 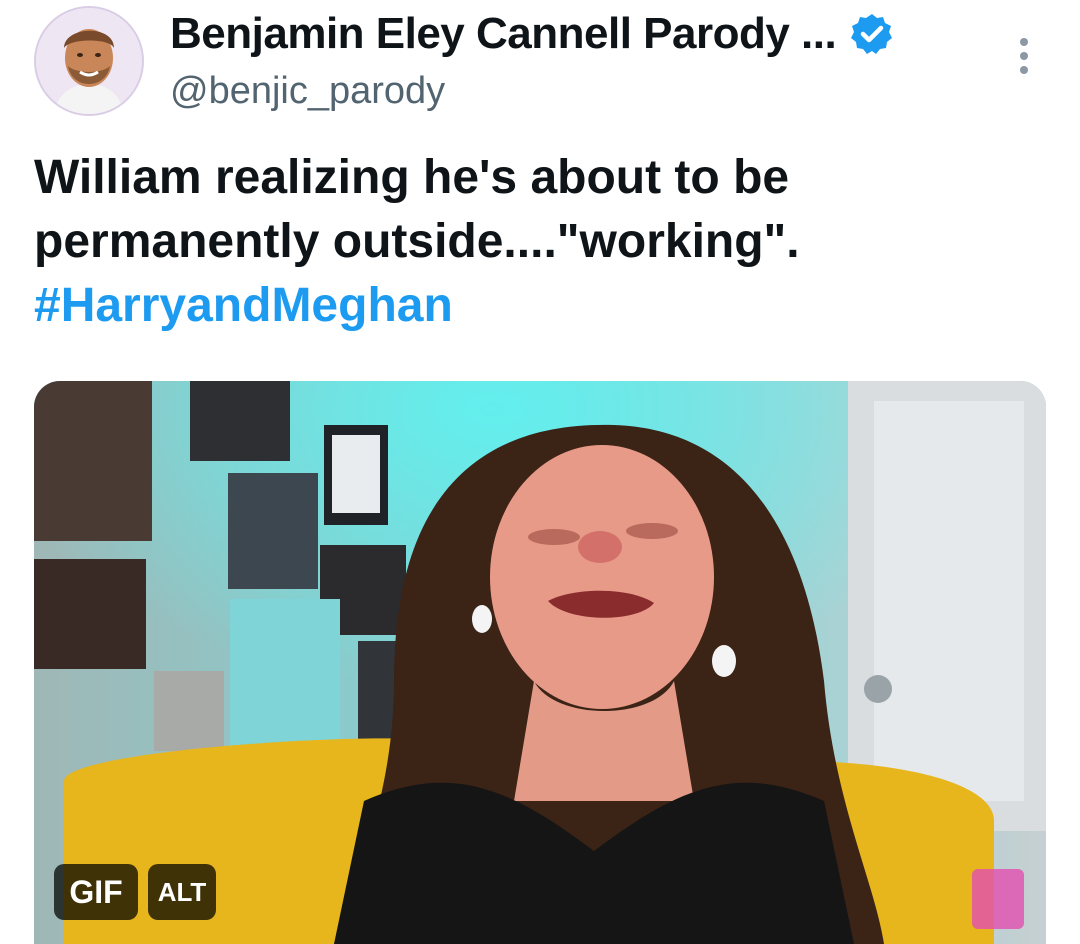 What do you see at coordinates (1024, 60) in the screenshot?
I see `more-options-icon` at bounding box center [1024, 60].